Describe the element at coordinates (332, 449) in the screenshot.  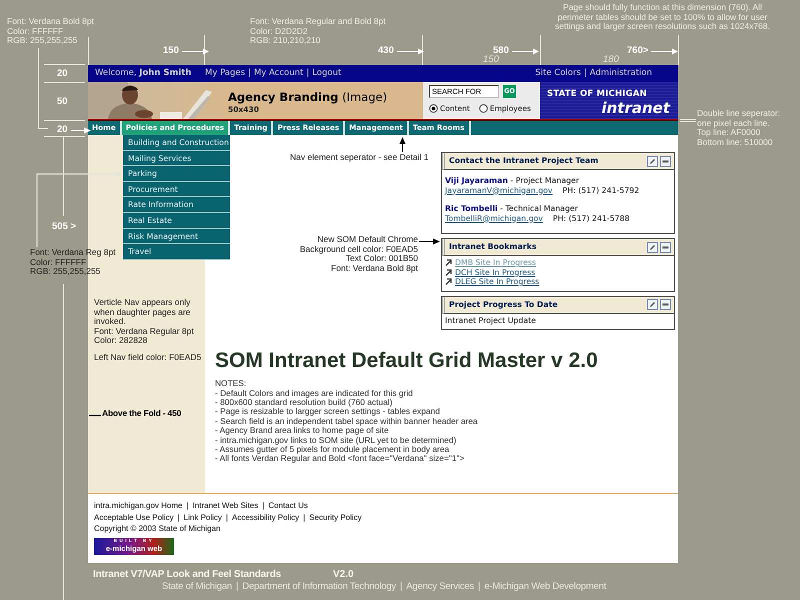
I see `note-text: - Assumes gutter of 5 pixels for module placement in body area` at that location.